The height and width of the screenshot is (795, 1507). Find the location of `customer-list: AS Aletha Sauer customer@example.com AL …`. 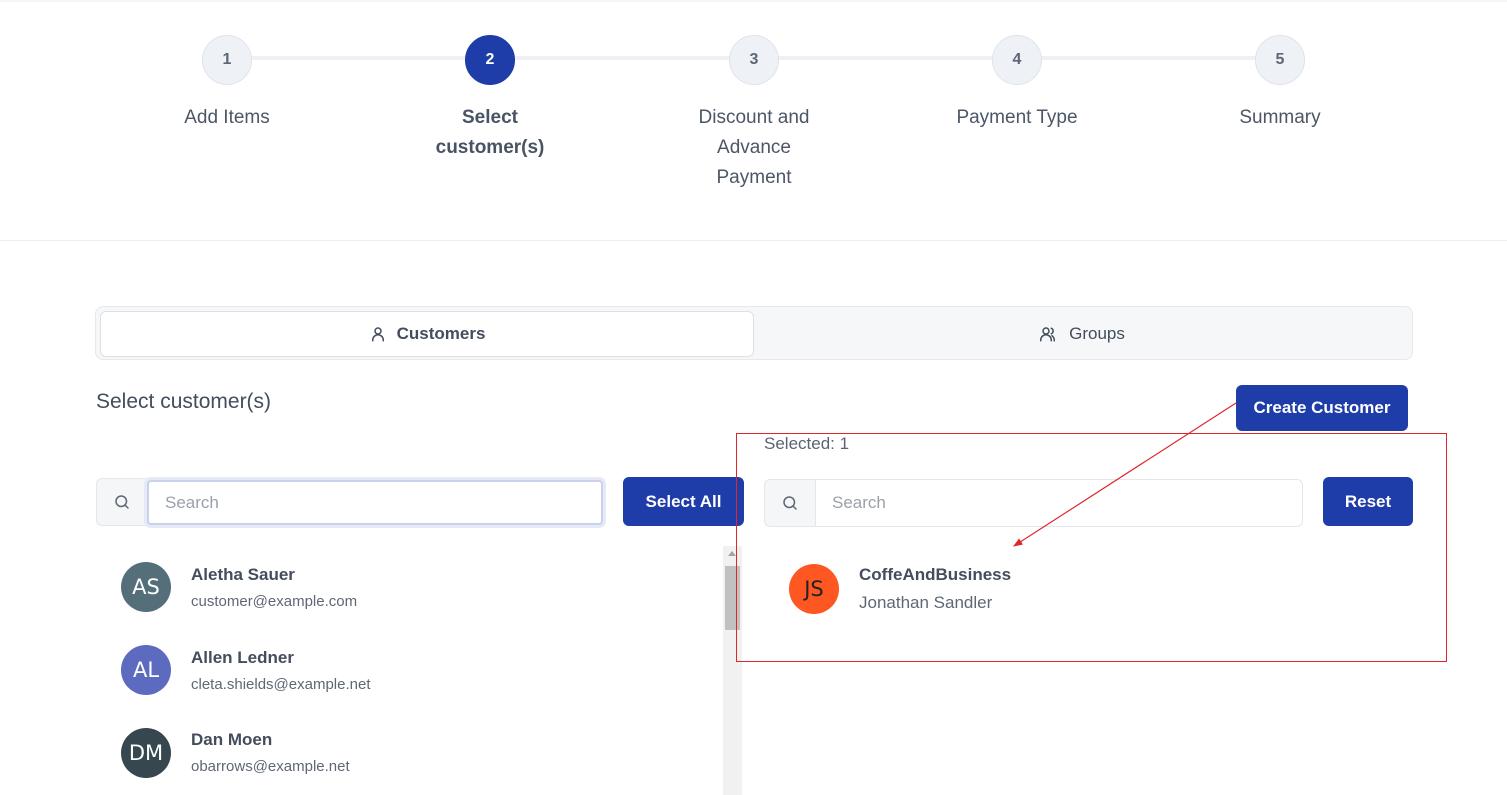

customer-list: AS Aletha Sauer customer@example.com AL … is located at coordinates (420, 670).